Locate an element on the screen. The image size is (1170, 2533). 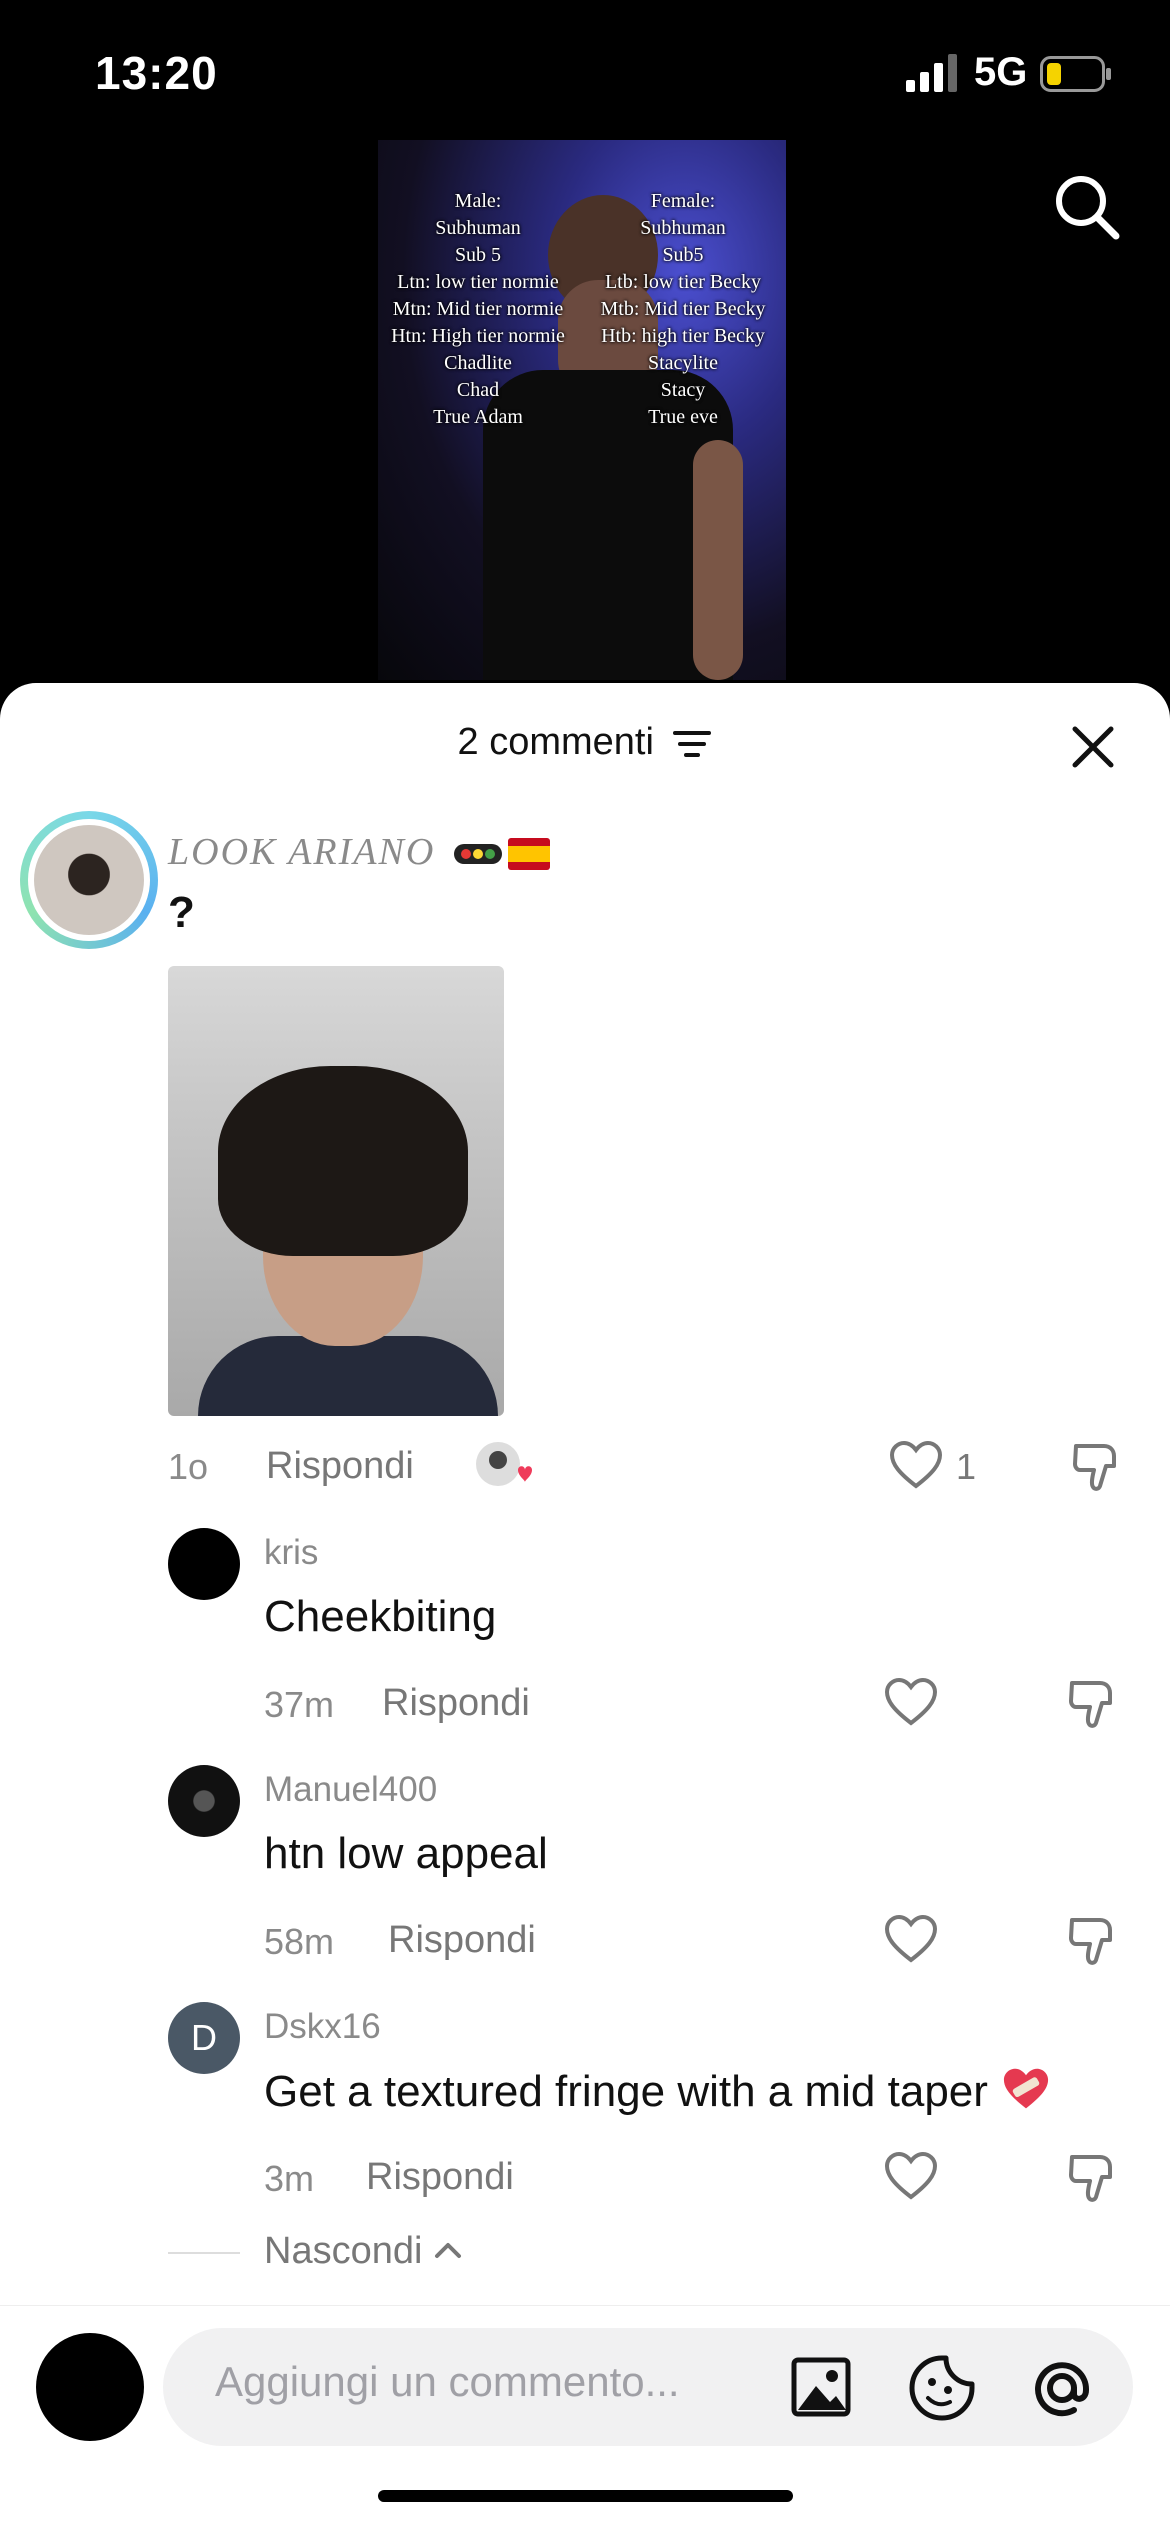
avatar-kris is located at coordinates (204, 1564).